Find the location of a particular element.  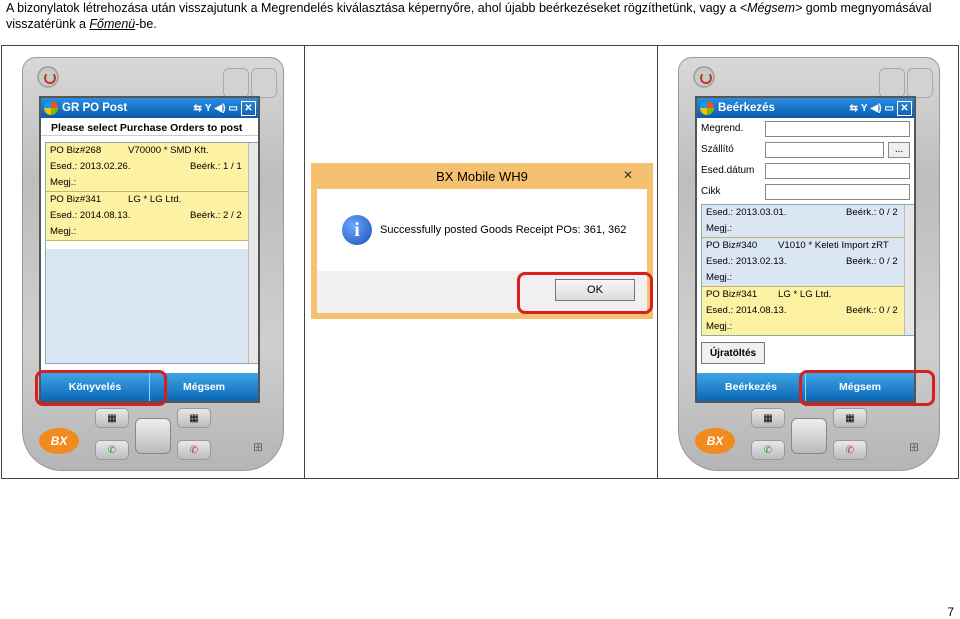

caption-fomenu: Főmenü is located at coordinates (112, 24).